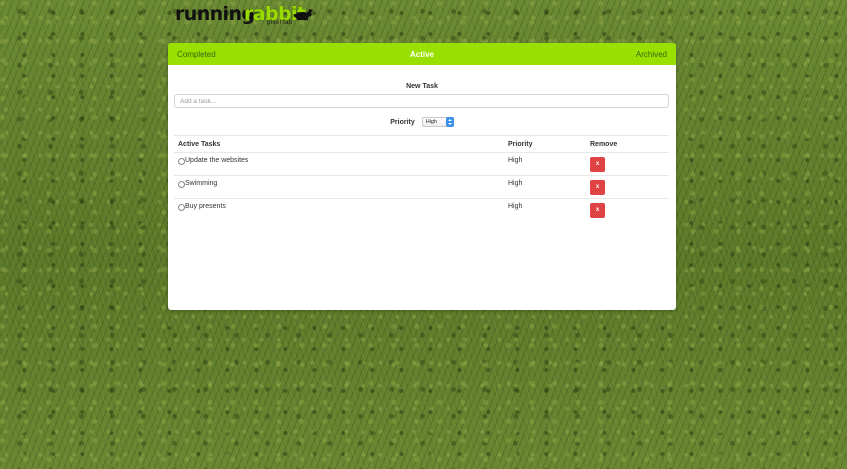  I want to click on task-name: Buy presents, so click(205, 206).